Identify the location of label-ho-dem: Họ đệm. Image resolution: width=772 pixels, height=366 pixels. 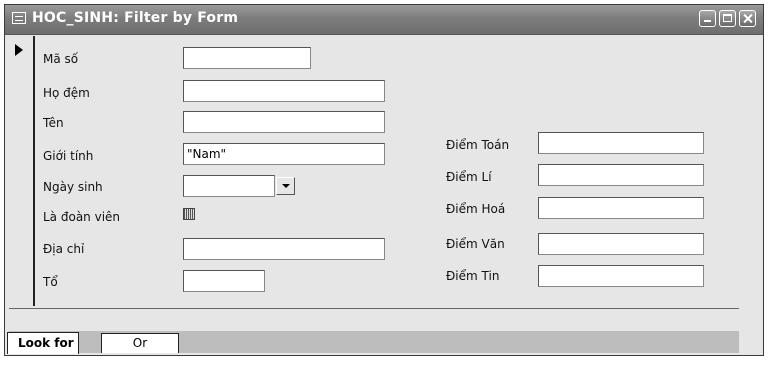
(66, 93).